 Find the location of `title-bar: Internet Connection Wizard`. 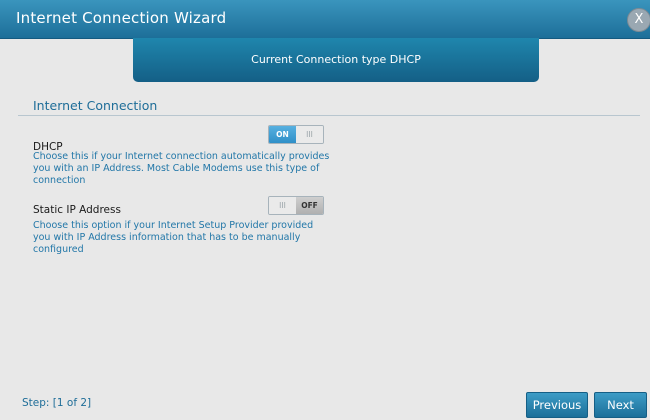

title-bar: Internet Connection Wizard is located at coordinates (325, 19).